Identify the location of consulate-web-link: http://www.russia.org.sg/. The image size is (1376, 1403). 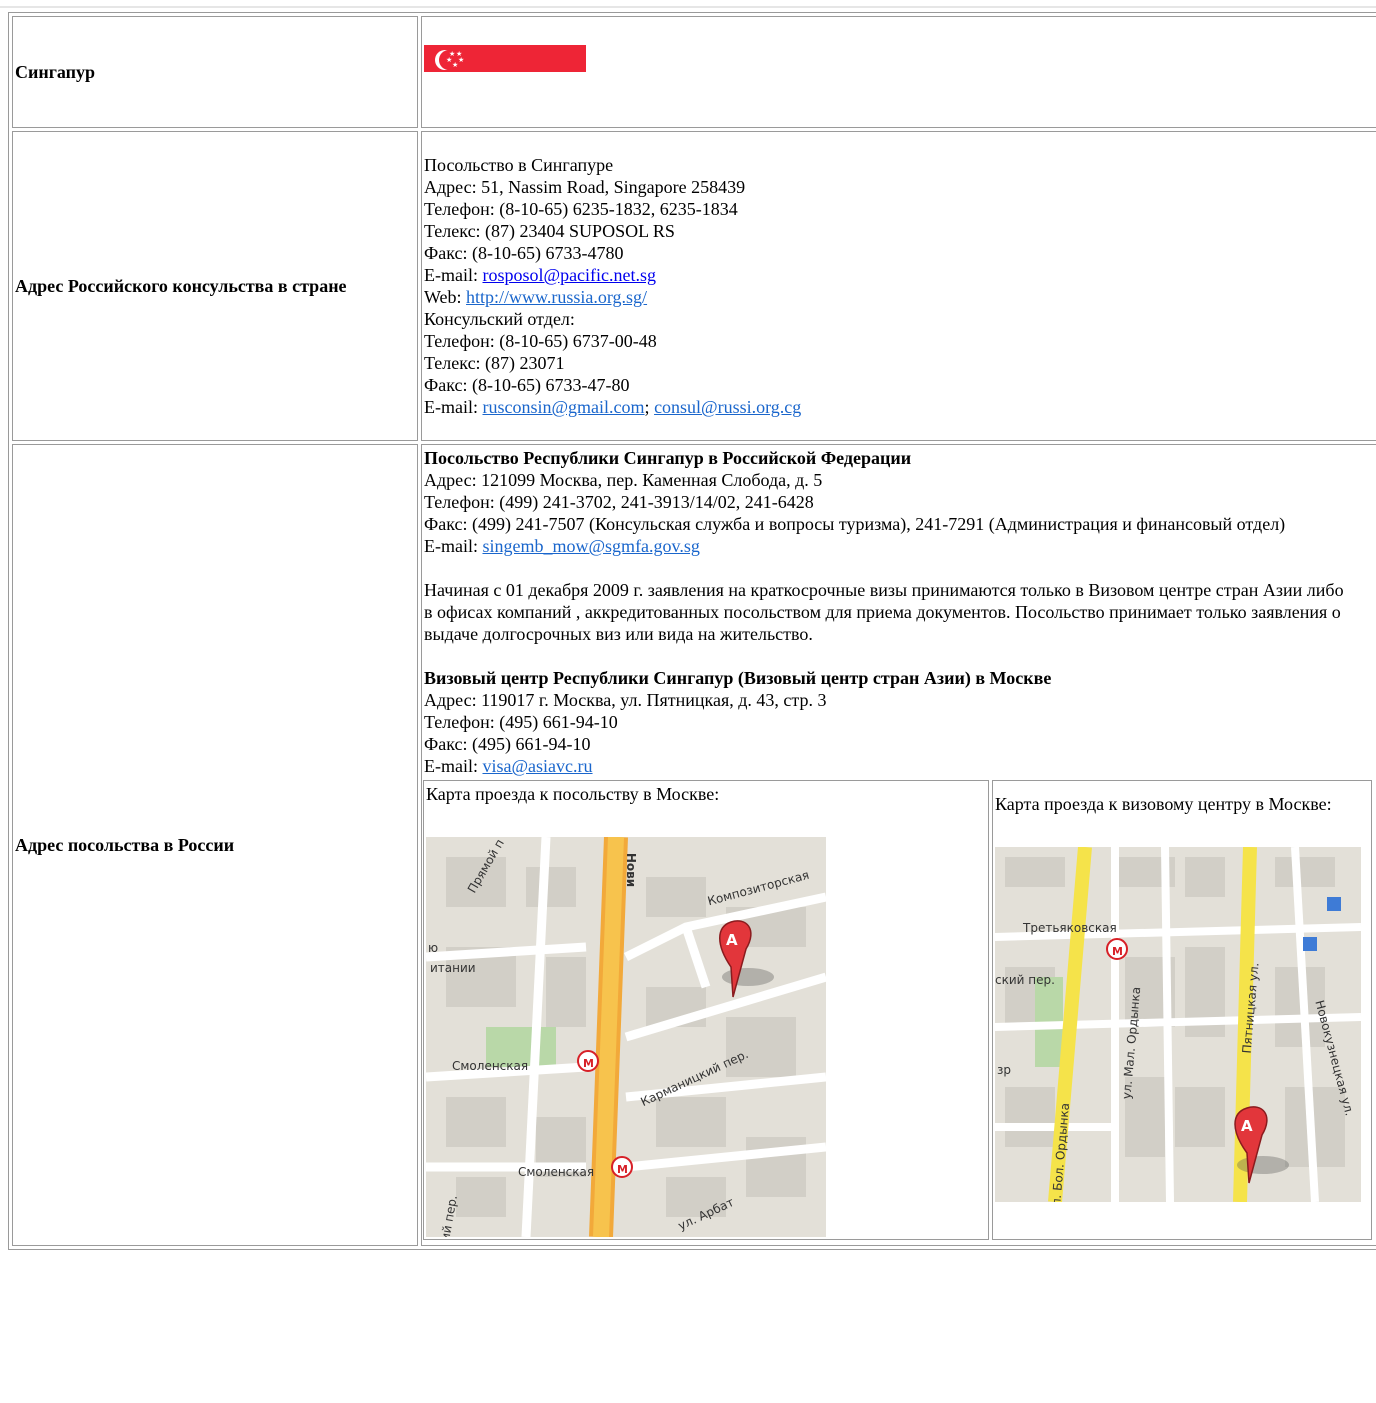
(556, 297).